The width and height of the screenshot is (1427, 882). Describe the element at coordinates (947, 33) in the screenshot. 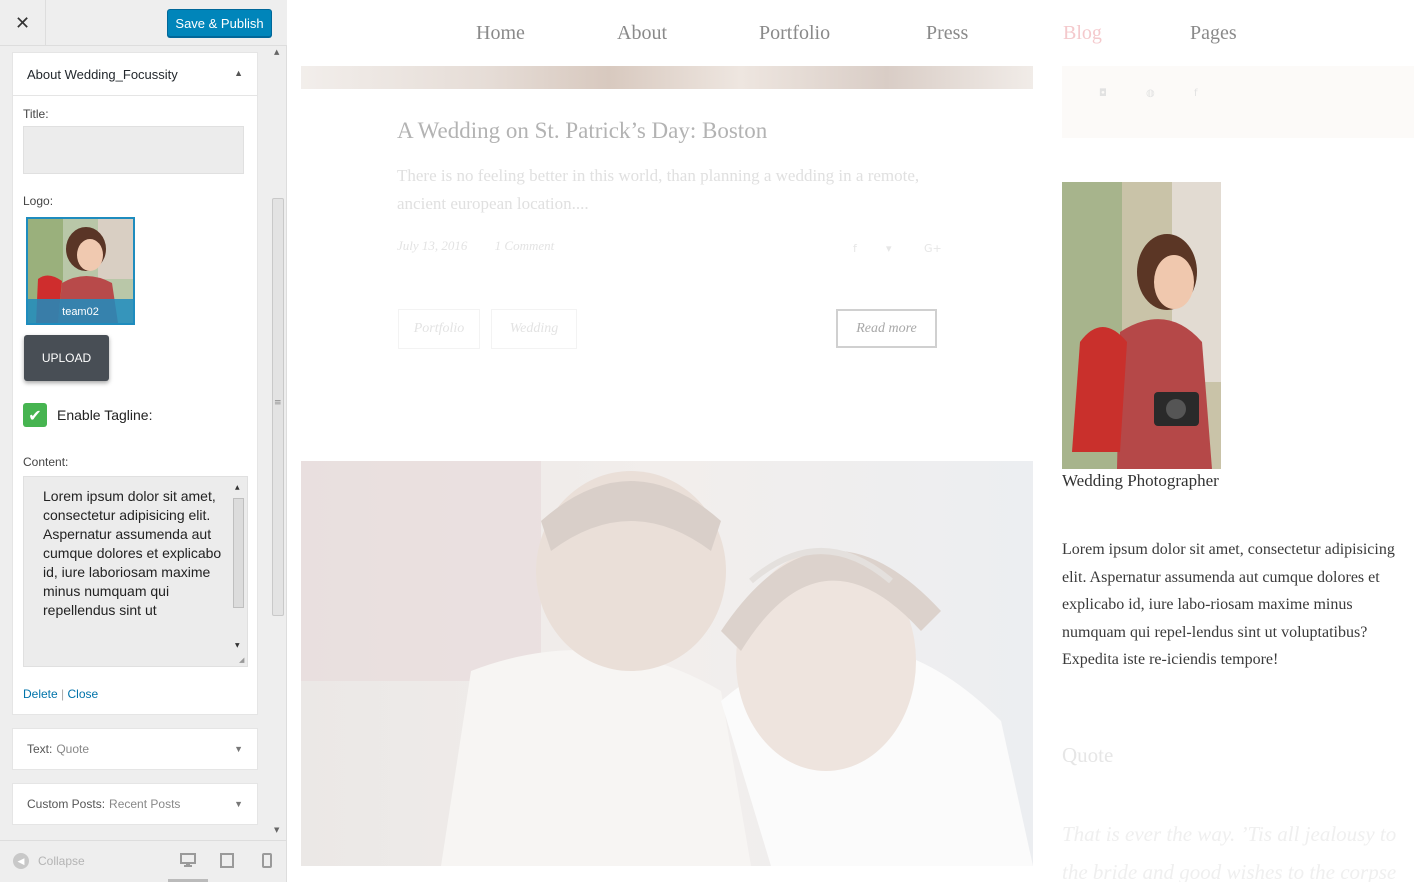

I see `nav-press: Press` at that location.